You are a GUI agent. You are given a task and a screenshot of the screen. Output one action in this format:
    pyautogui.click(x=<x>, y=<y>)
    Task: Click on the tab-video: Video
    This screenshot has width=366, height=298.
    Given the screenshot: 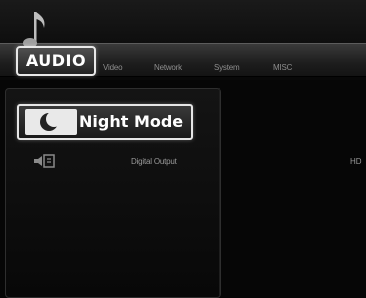 What is the action you would take?
    pyautogui.click(x=113, y=67)
    